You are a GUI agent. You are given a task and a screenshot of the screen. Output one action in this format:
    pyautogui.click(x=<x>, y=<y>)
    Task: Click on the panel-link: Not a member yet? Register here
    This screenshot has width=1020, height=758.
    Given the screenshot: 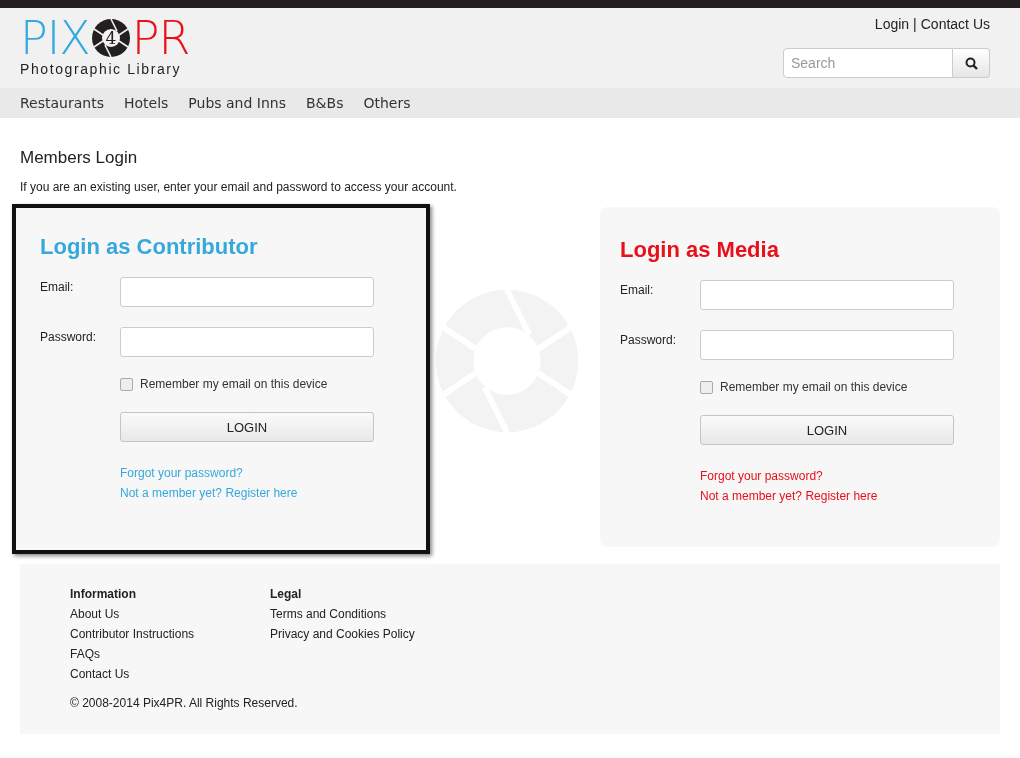 What is the action you would take?
    pyautogui.click(x=840, y=496)
    